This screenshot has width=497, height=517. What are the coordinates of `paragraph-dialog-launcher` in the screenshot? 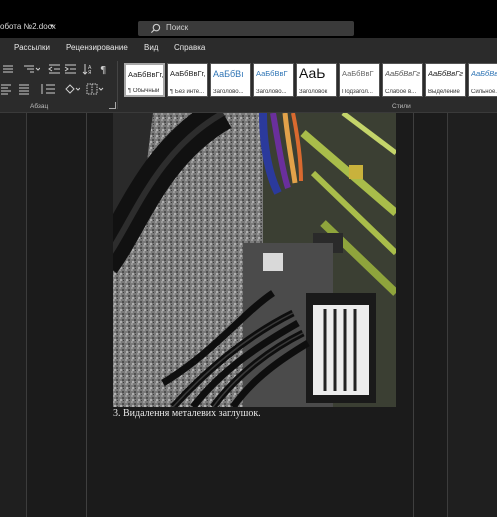 It's located at (112, 105).